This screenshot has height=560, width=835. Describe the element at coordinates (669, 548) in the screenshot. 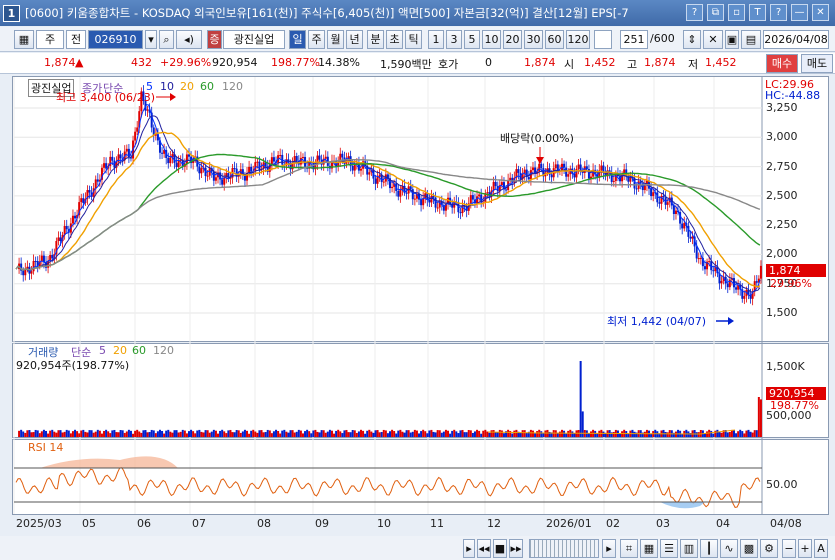

I see `list-icon: ☰` at that location.